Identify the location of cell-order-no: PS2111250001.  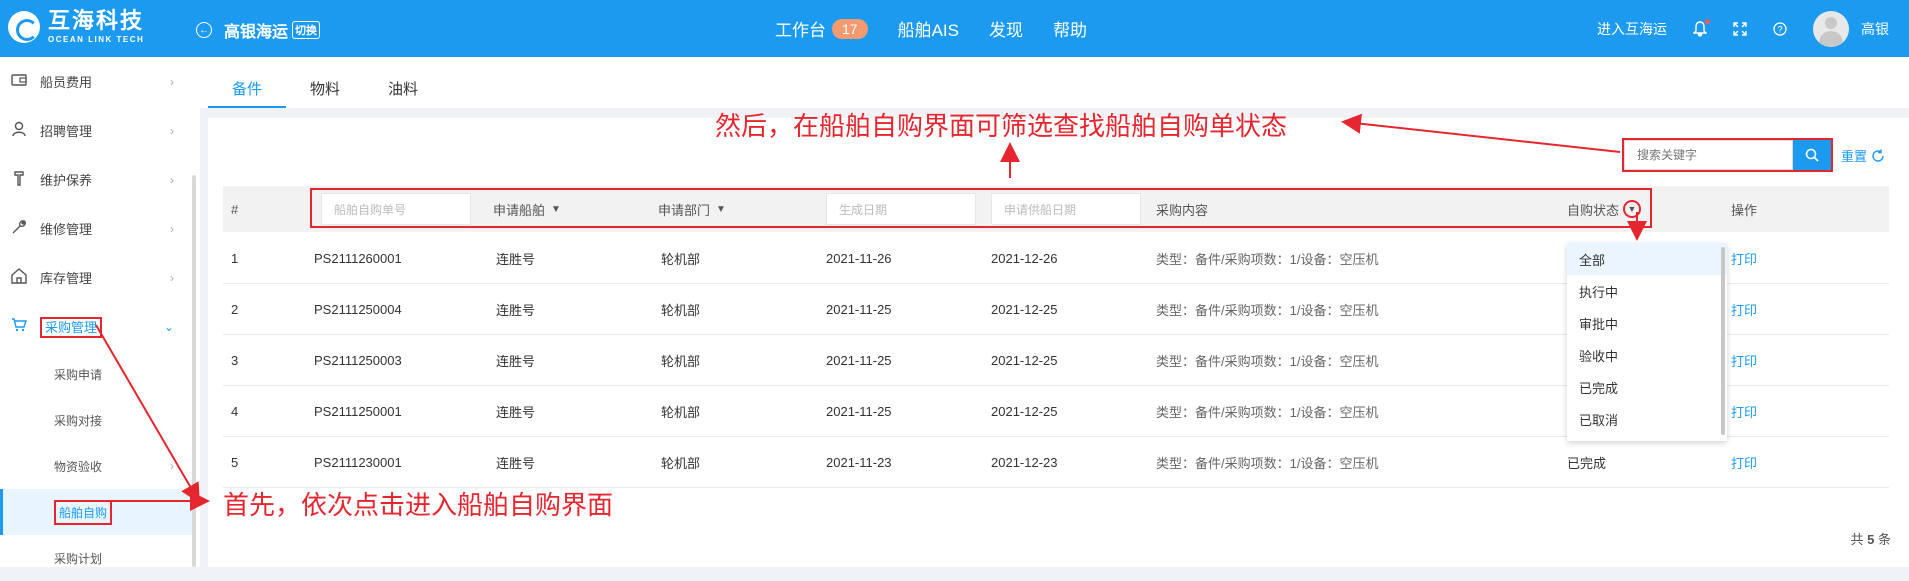
(358, 411).